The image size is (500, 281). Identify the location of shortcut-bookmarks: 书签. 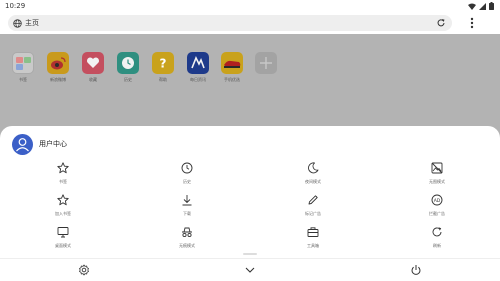
(23, 67).